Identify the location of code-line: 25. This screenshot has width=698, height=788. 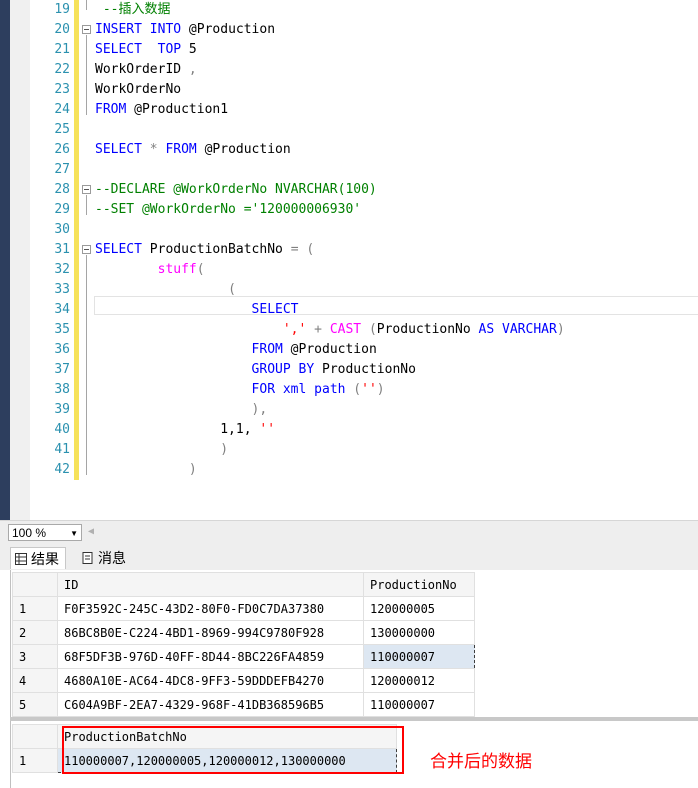
(354, 130).